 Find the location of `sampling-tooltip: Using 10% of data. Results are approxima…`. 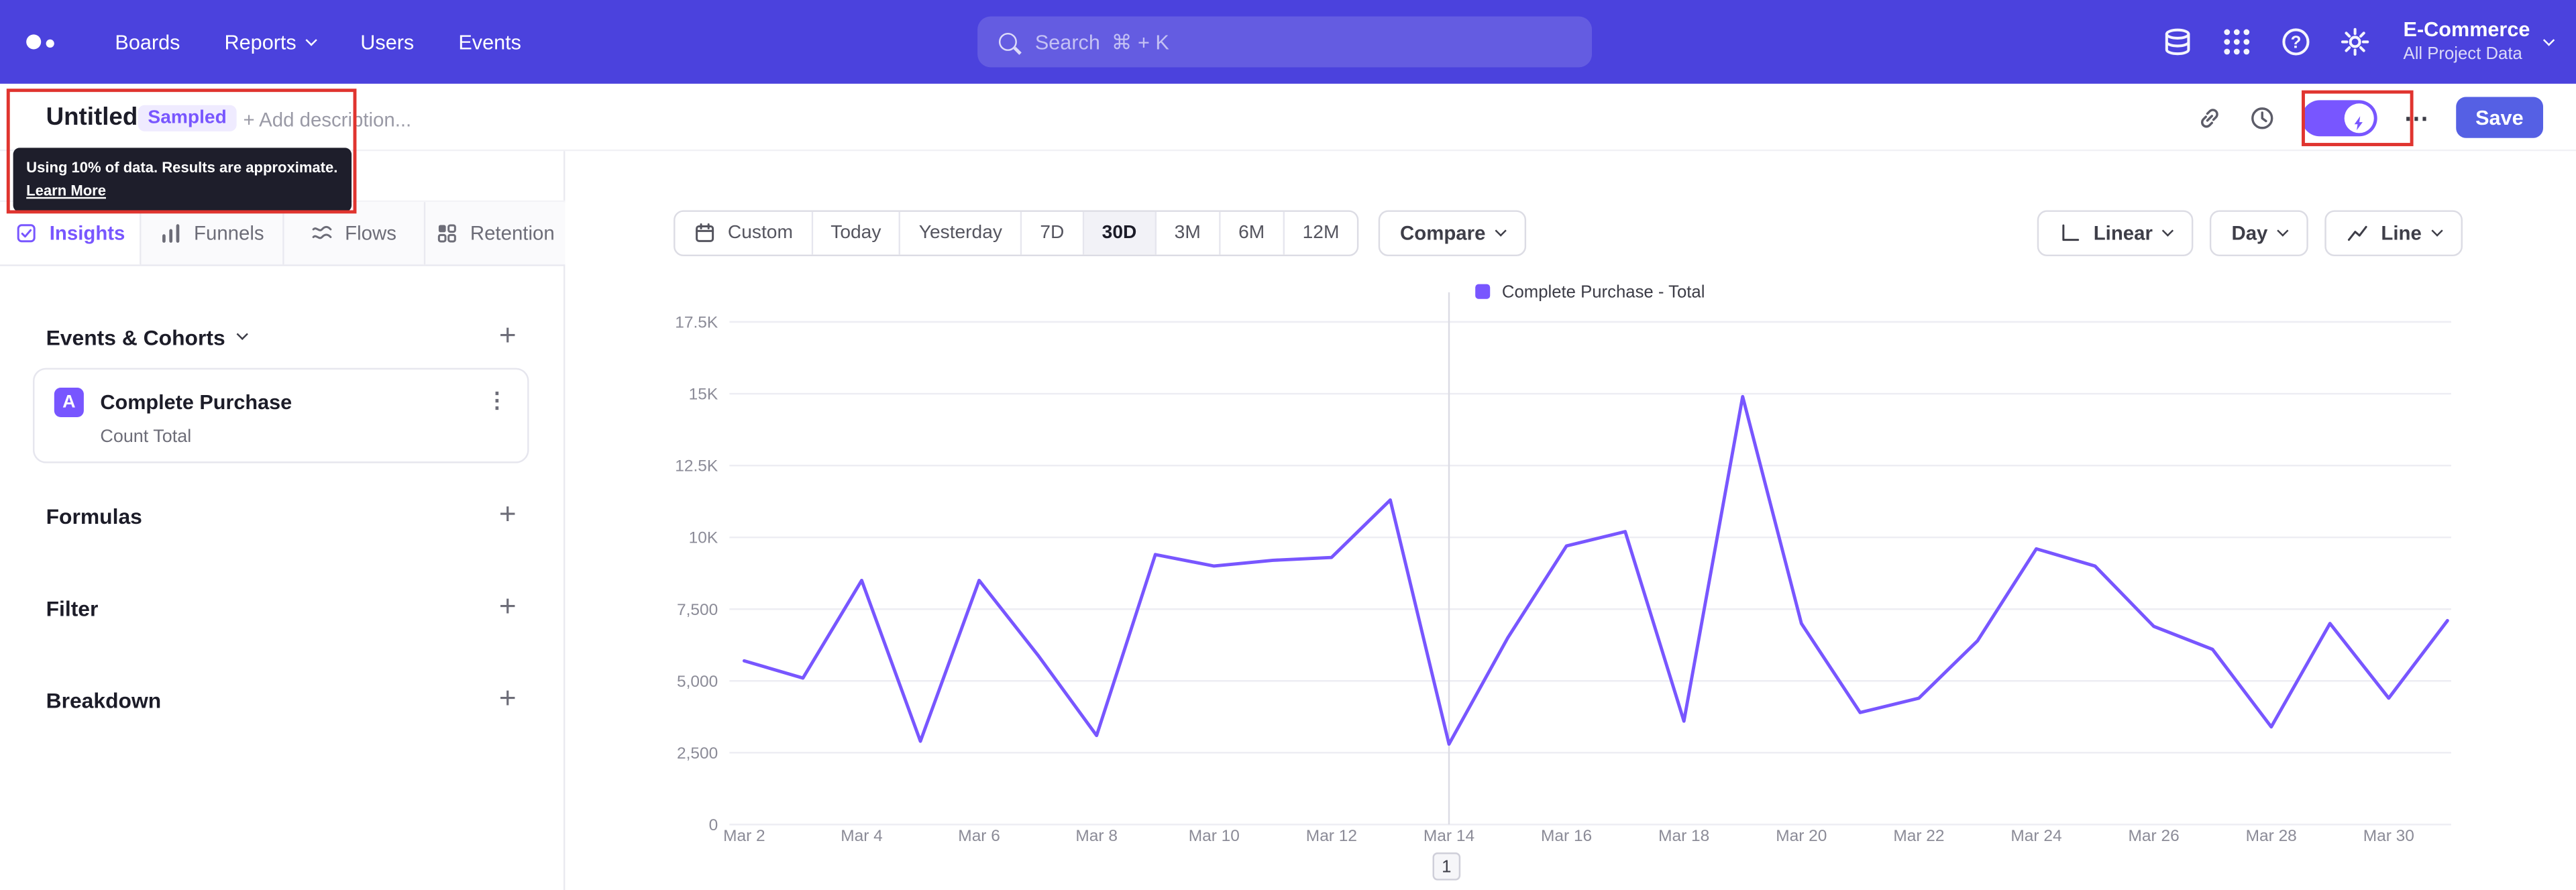

sampling-tooltip: Using 10% of data. Results are approxima… is located at coordinates (182, 180).